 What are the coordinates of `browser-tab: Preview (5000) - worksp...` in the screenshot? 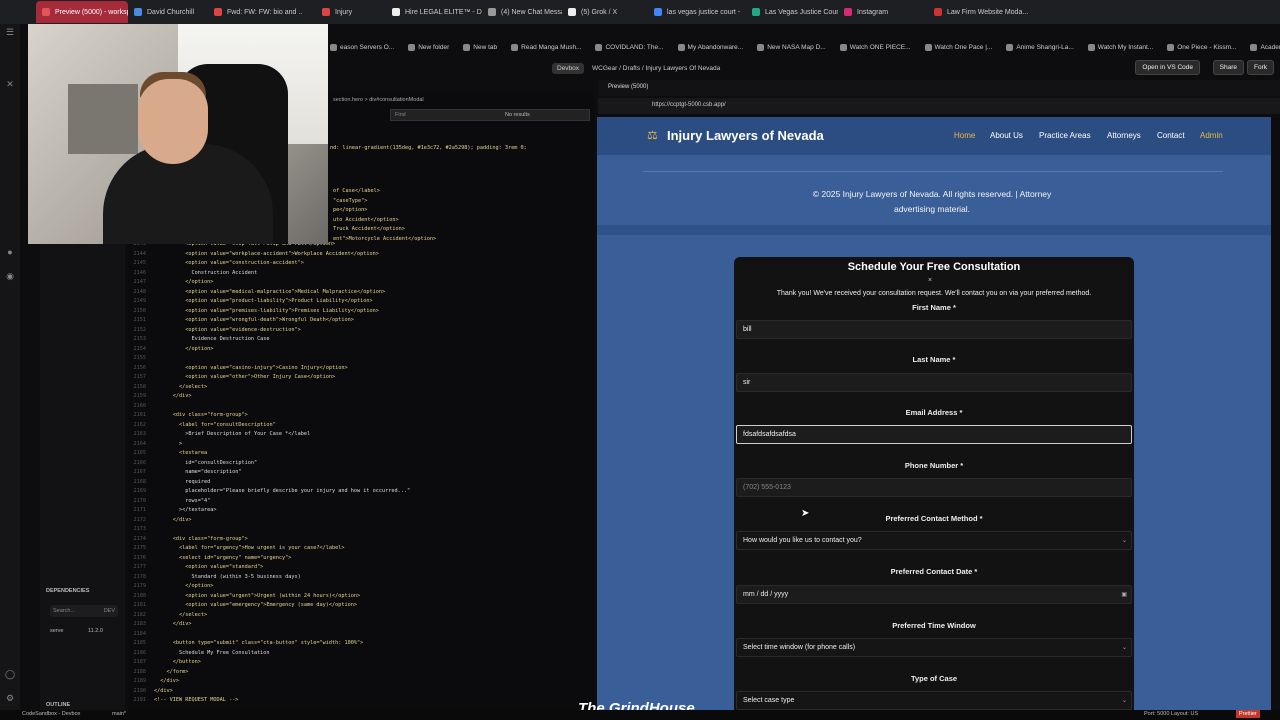 It's located at (82, 12).